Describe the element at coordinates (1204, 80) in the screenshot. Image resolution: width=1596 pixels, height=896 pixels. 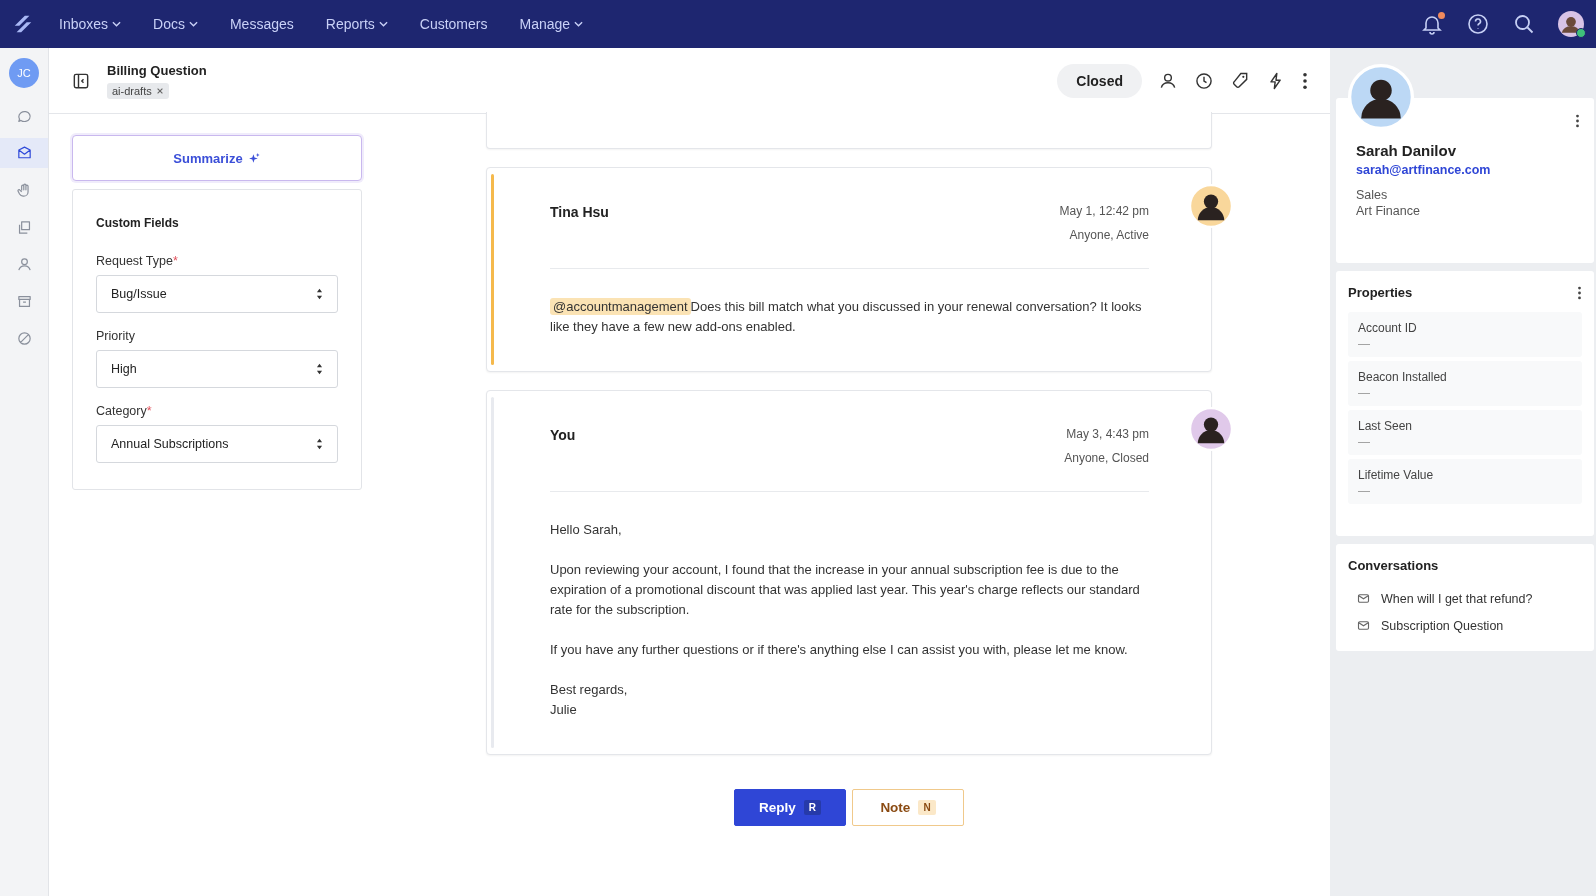
I see `clock-icon` at that location.